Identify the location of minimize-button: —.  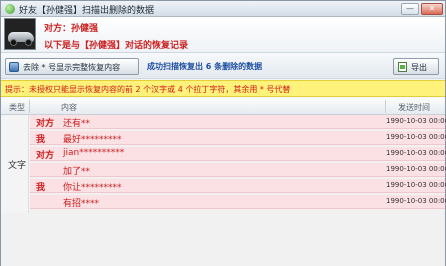
(410, 9).